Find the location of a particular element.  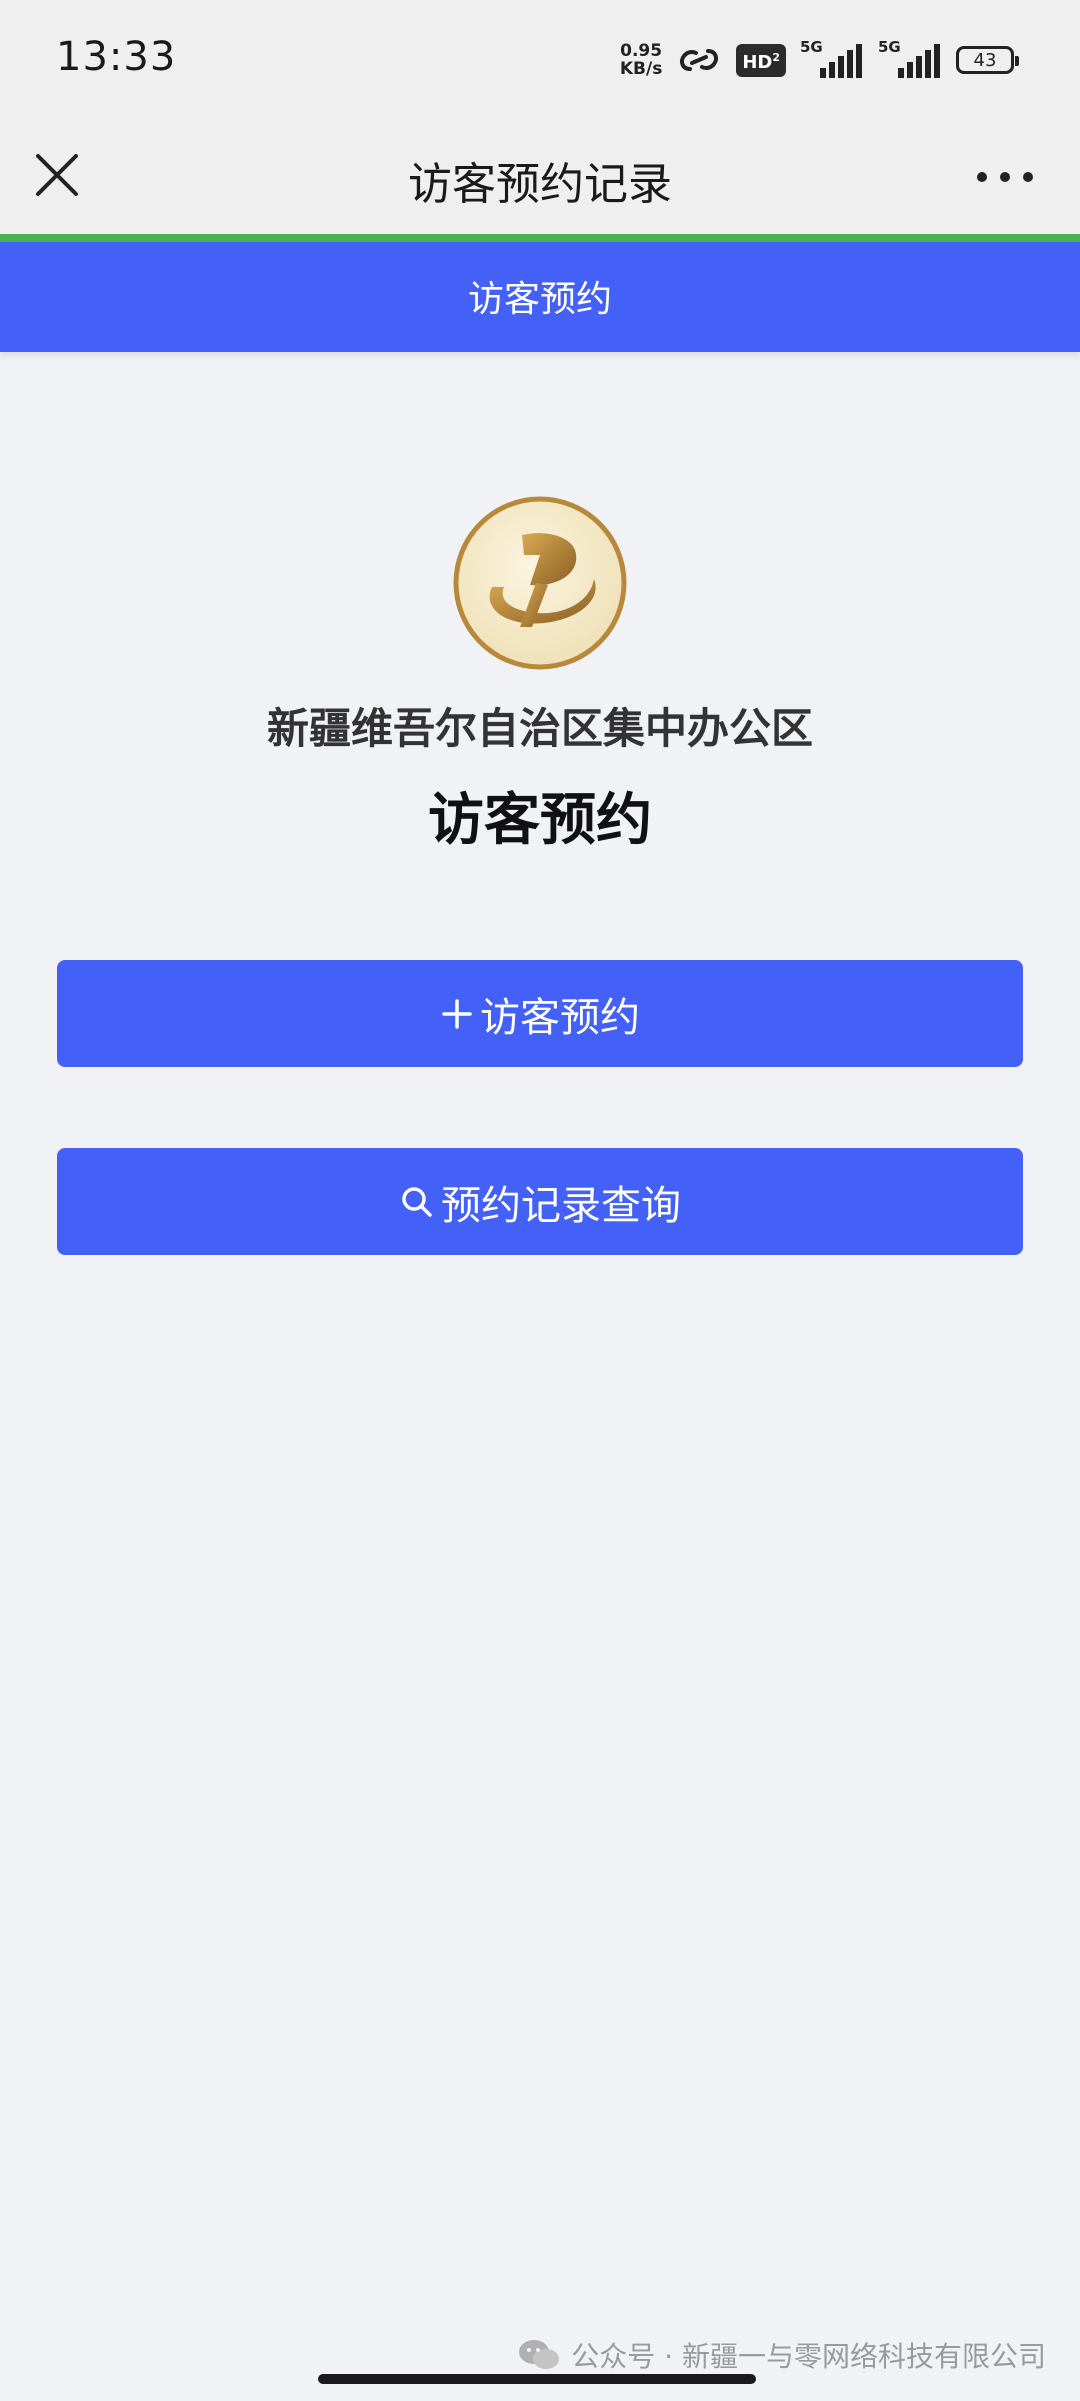

status-icons: 0.95 KB/s HD2 5G 5G 43 is located at coordinates (819, 60).